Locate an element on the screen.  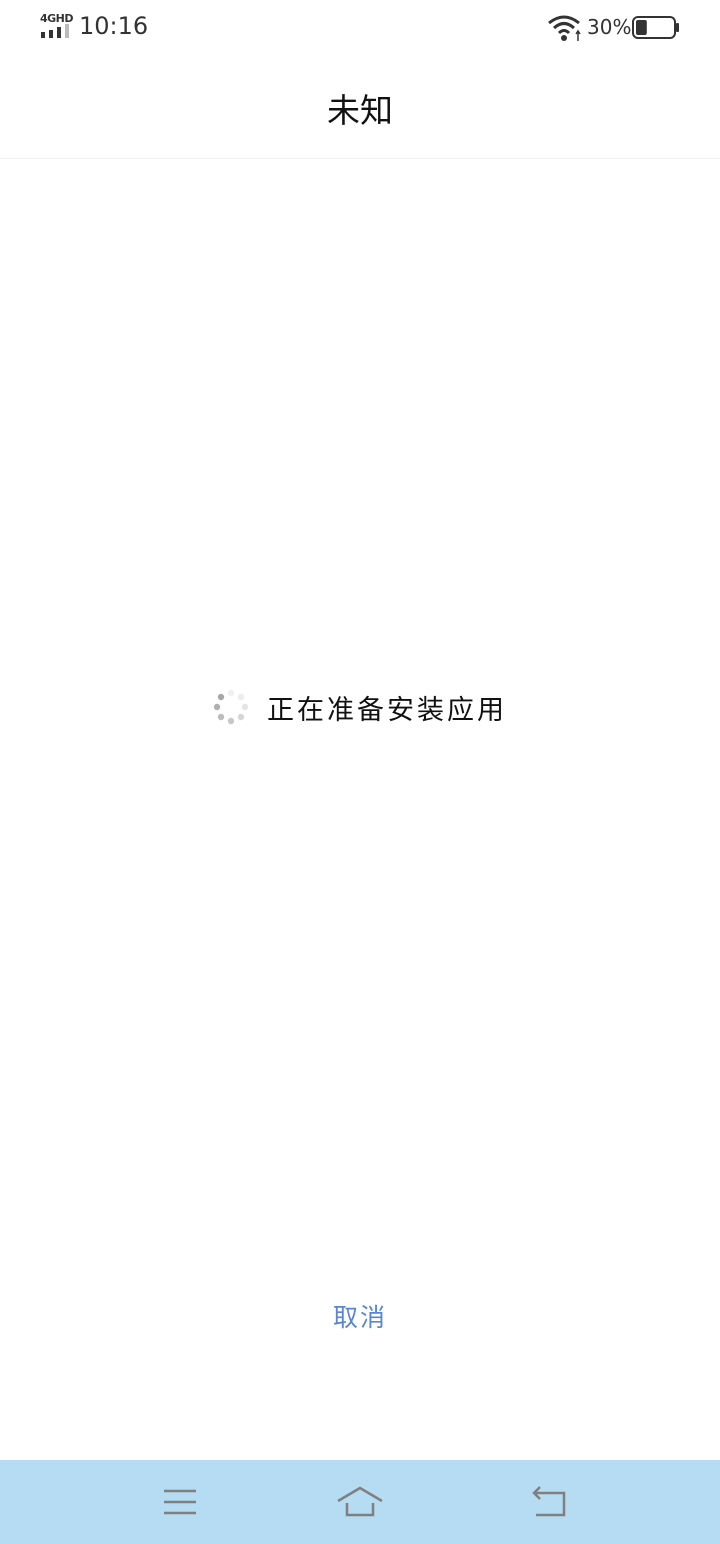
loading-text: 正在准备安装应用 is located at coordinates (387, 710).